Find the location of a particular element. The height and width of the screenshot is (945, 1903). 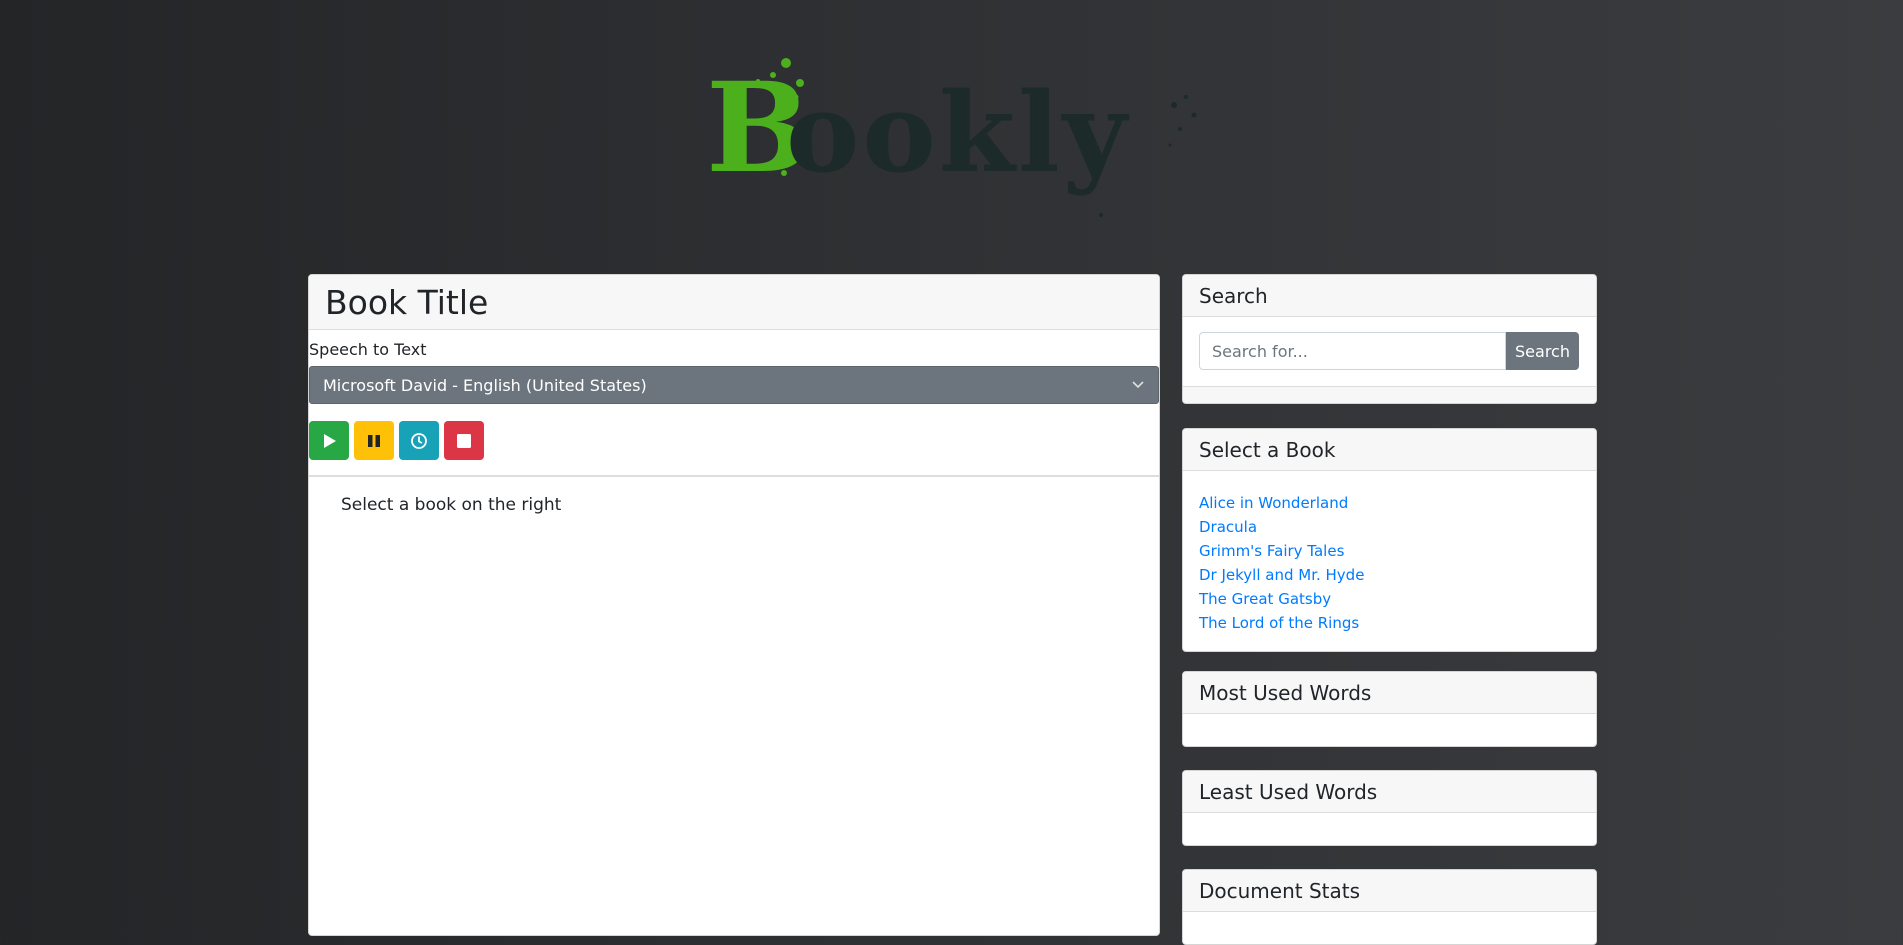

pause-button is located at coordinates (374, 440).